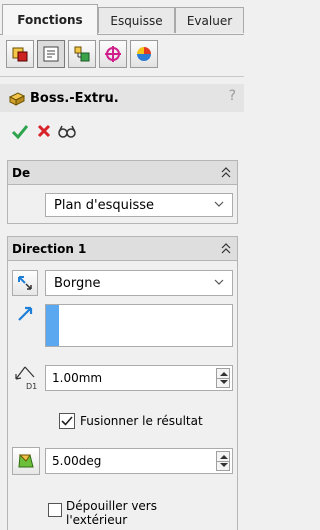  I want to click on tab-esquisse: Esquisse, so click(136, 20).